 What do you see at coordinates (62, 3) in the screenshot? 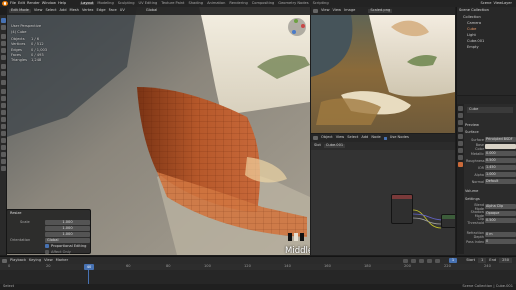
I see `menu-help: Help` at bounding box center [62, 3].